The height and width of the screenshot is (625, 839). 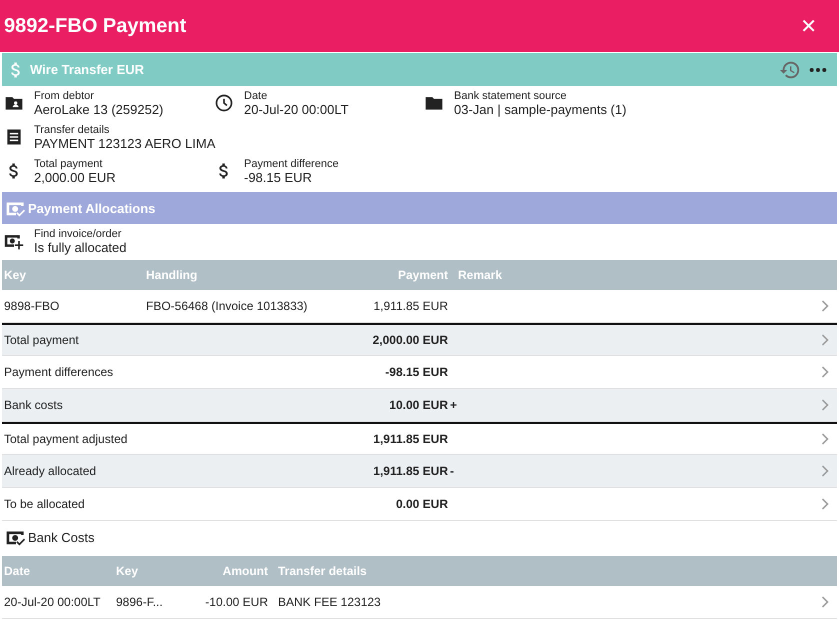 What do you see at coordinates (511, 96) in the screenshot?
I see `field-label: Bank statement source` at bounding box center [511, 96].